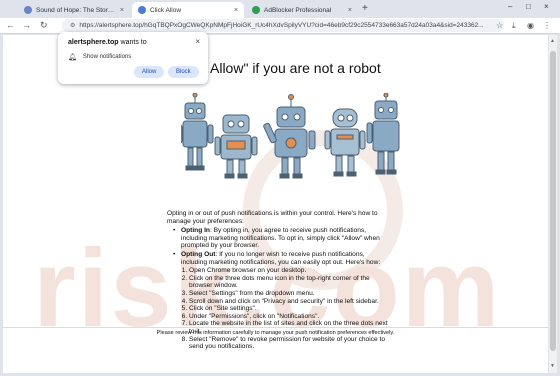 The image size is (560, 376). Describe the element at coordinates (547, 25) in the screenshot. I see `menu-icon: ⋮` at that location.